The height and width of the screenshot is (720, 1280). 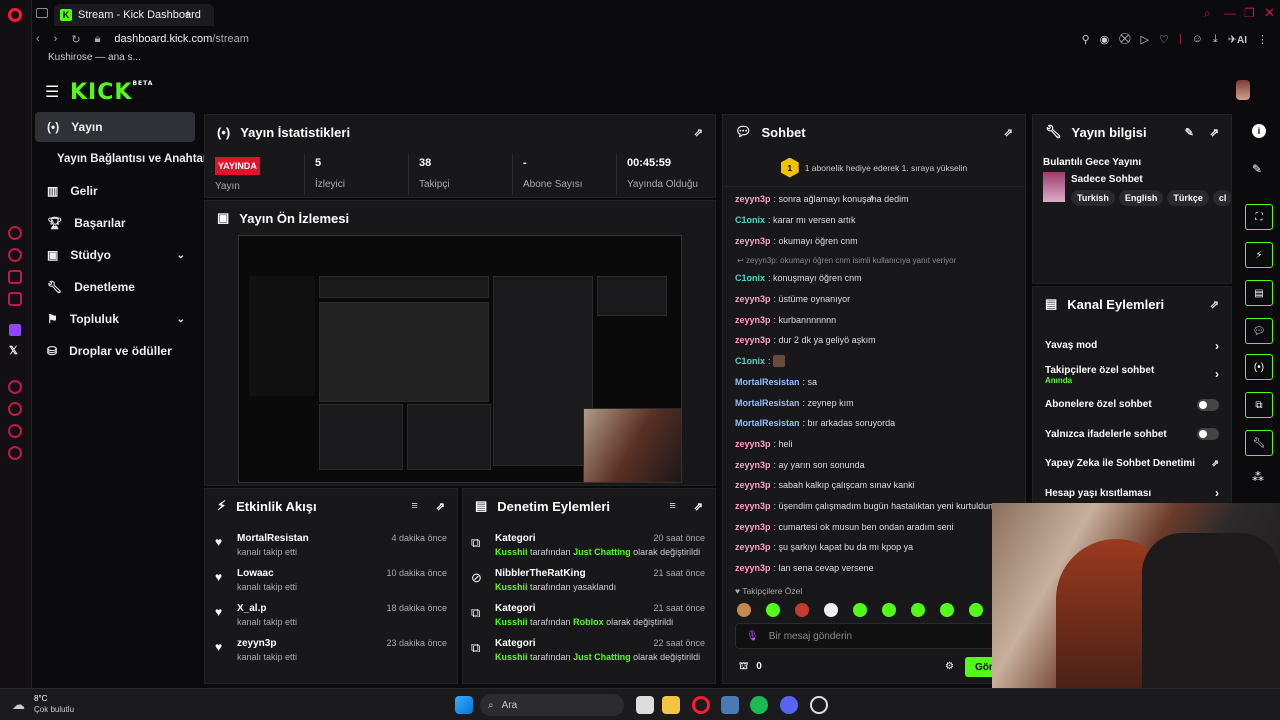 I want to click on search-tabs-icon: ⌕, so click(x=1207, y=13).